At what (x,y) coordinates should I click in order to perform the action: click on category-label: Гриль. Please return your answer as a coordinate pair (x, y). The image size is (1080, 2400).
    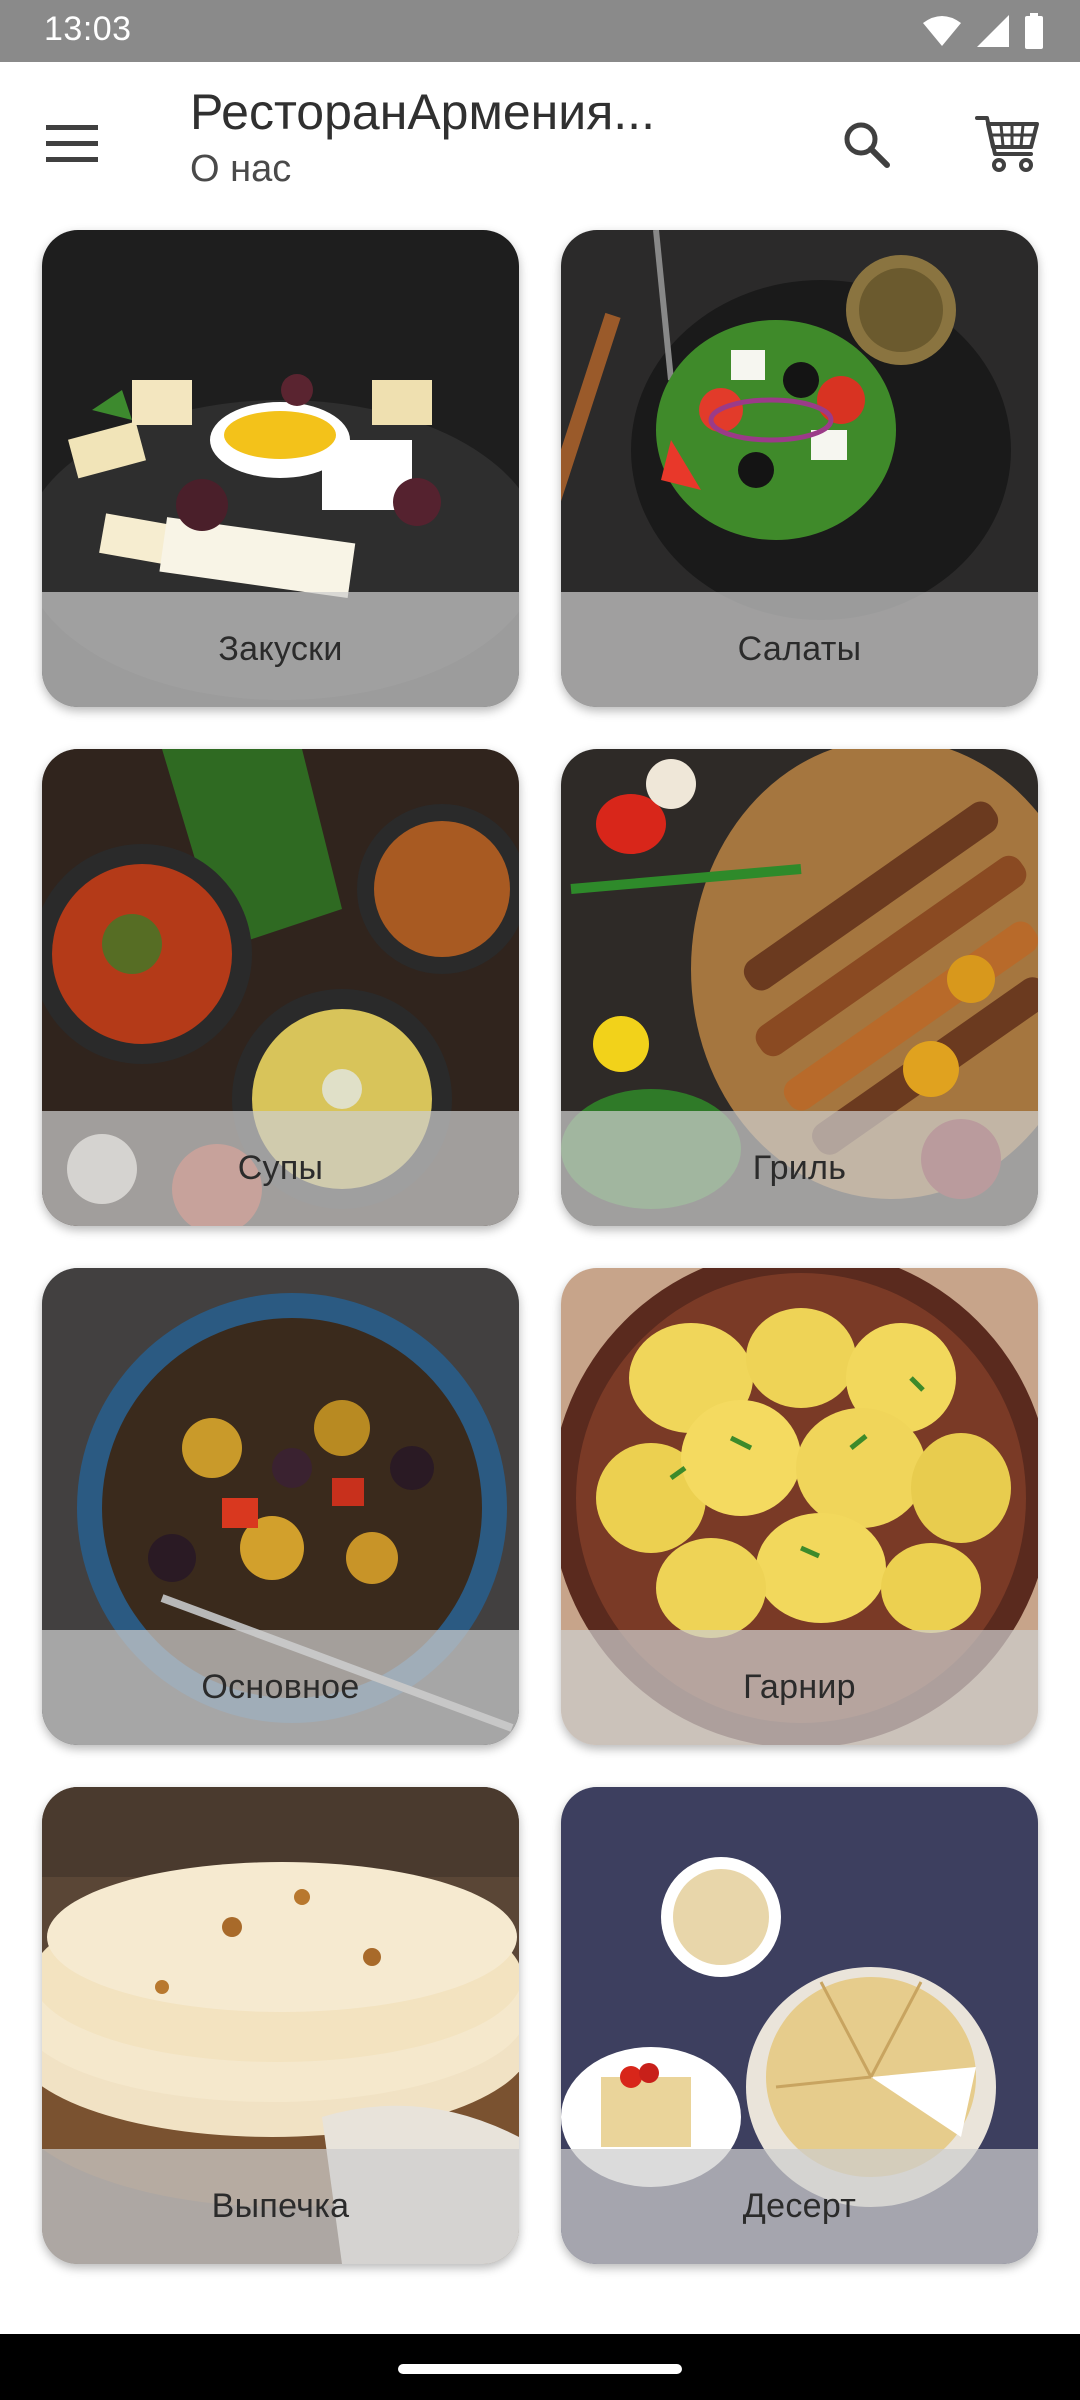
    Looking at the image, I should click on (799, 1168).